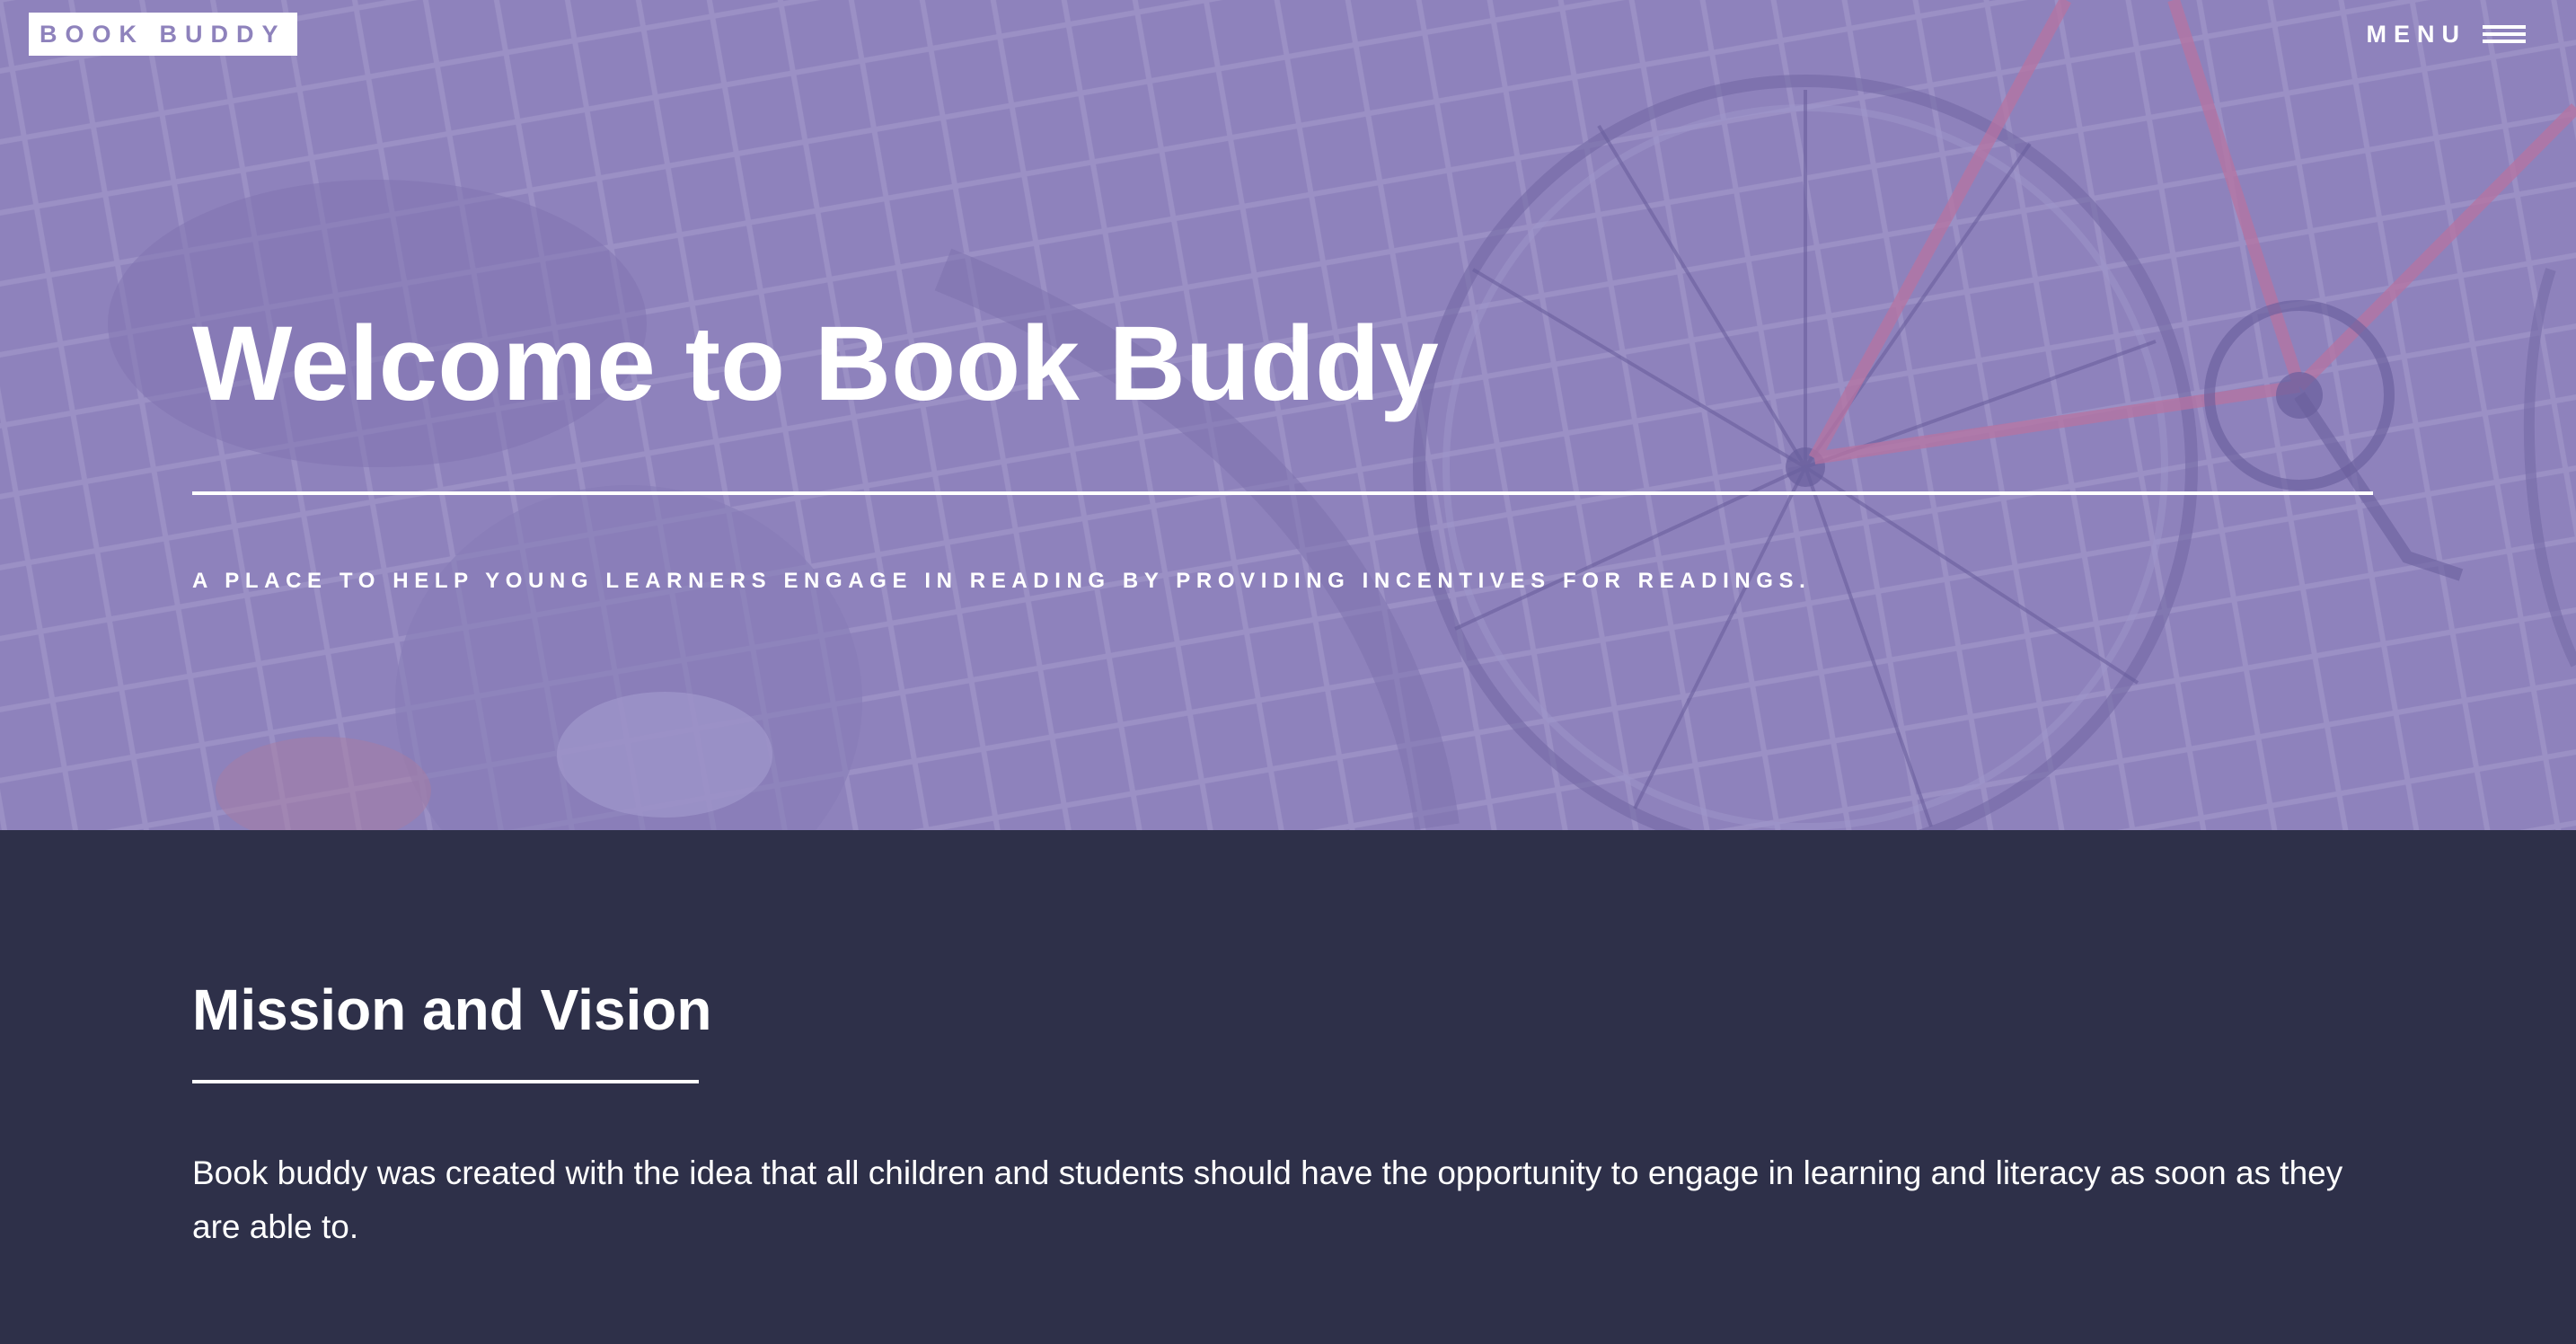 This screenshot has height=1344, width=2576. Describe the element at coordinates (2504, 34) in the screenshot. I see `hamburger-icon` at that location.